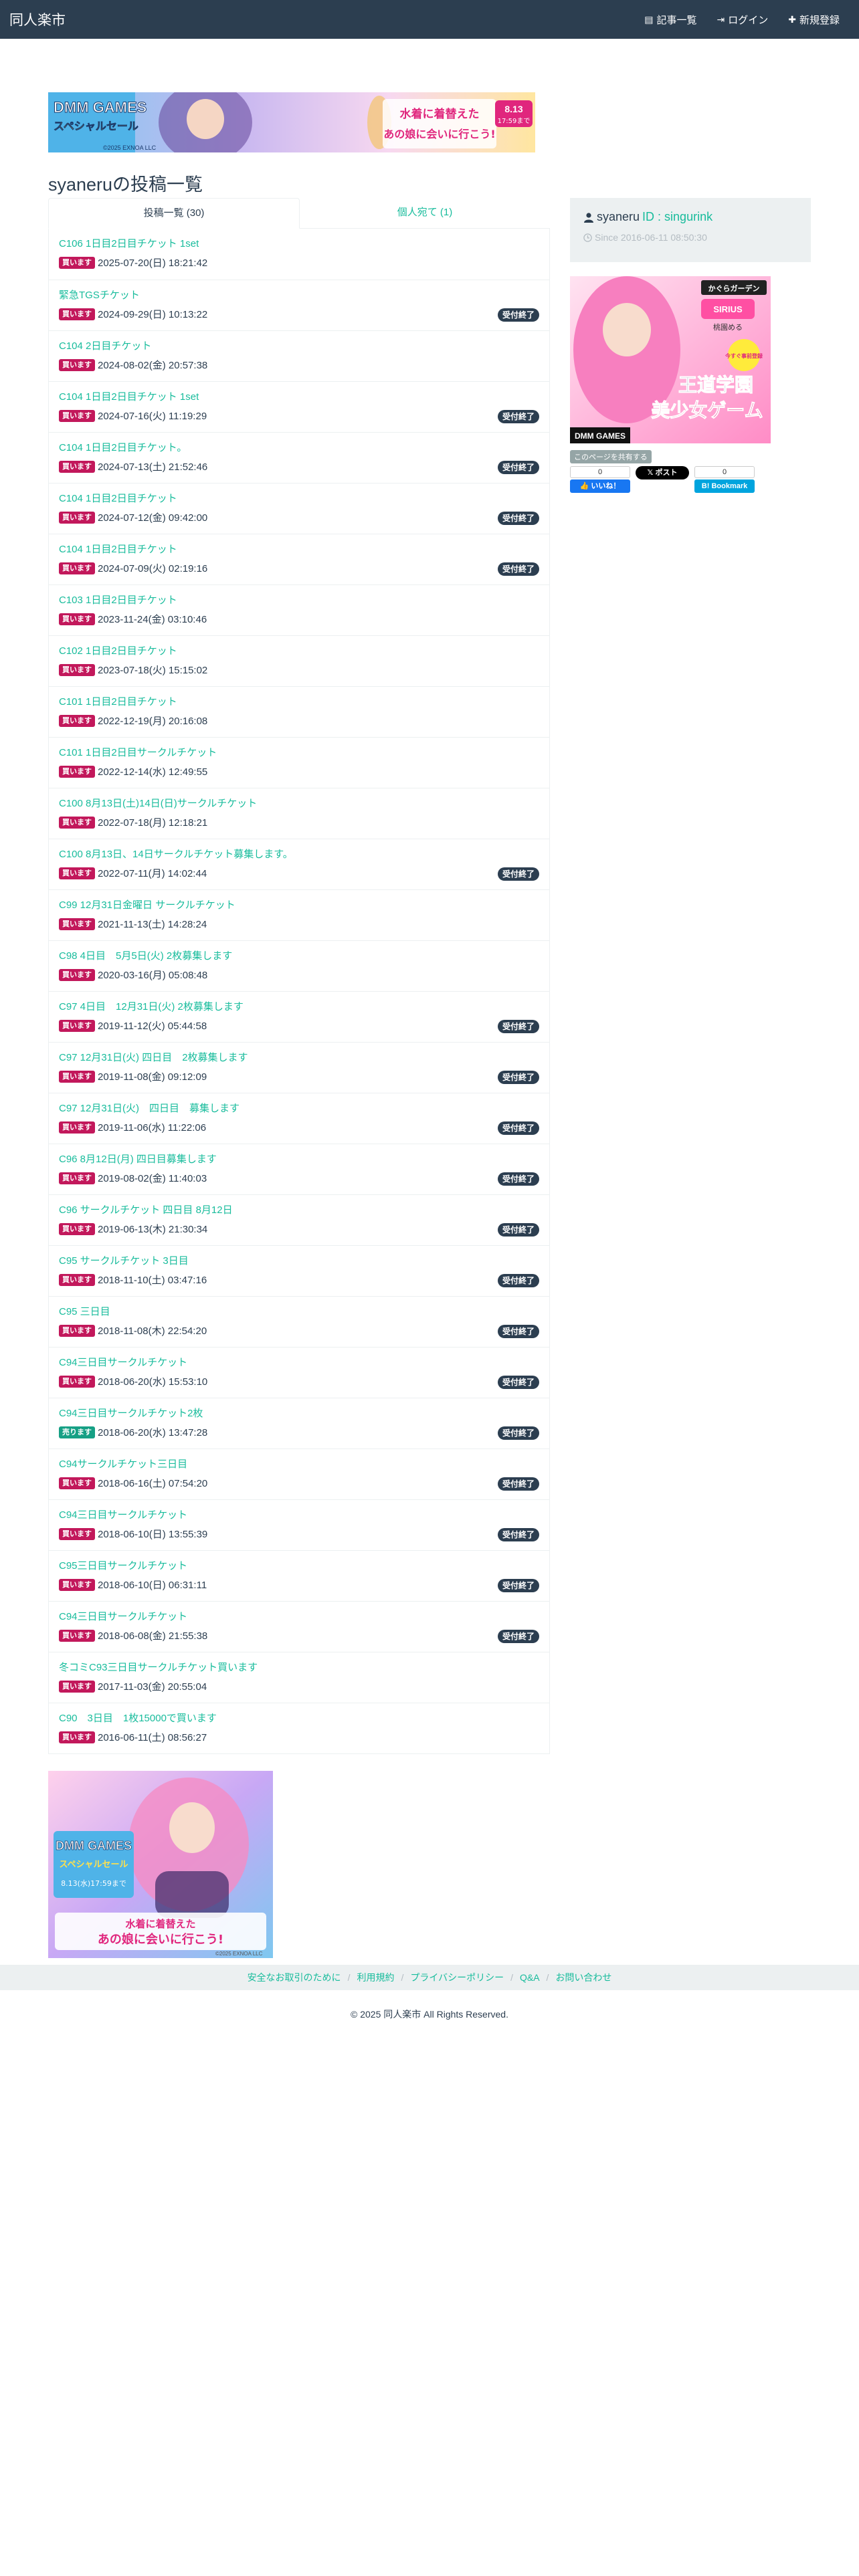 This screenshot has height=2576, width=859. What do you see at coordinates (101, 107) in the screenshot?
I see `top-ad-line1: DMM GAMES` at bounding box center [101, 107].